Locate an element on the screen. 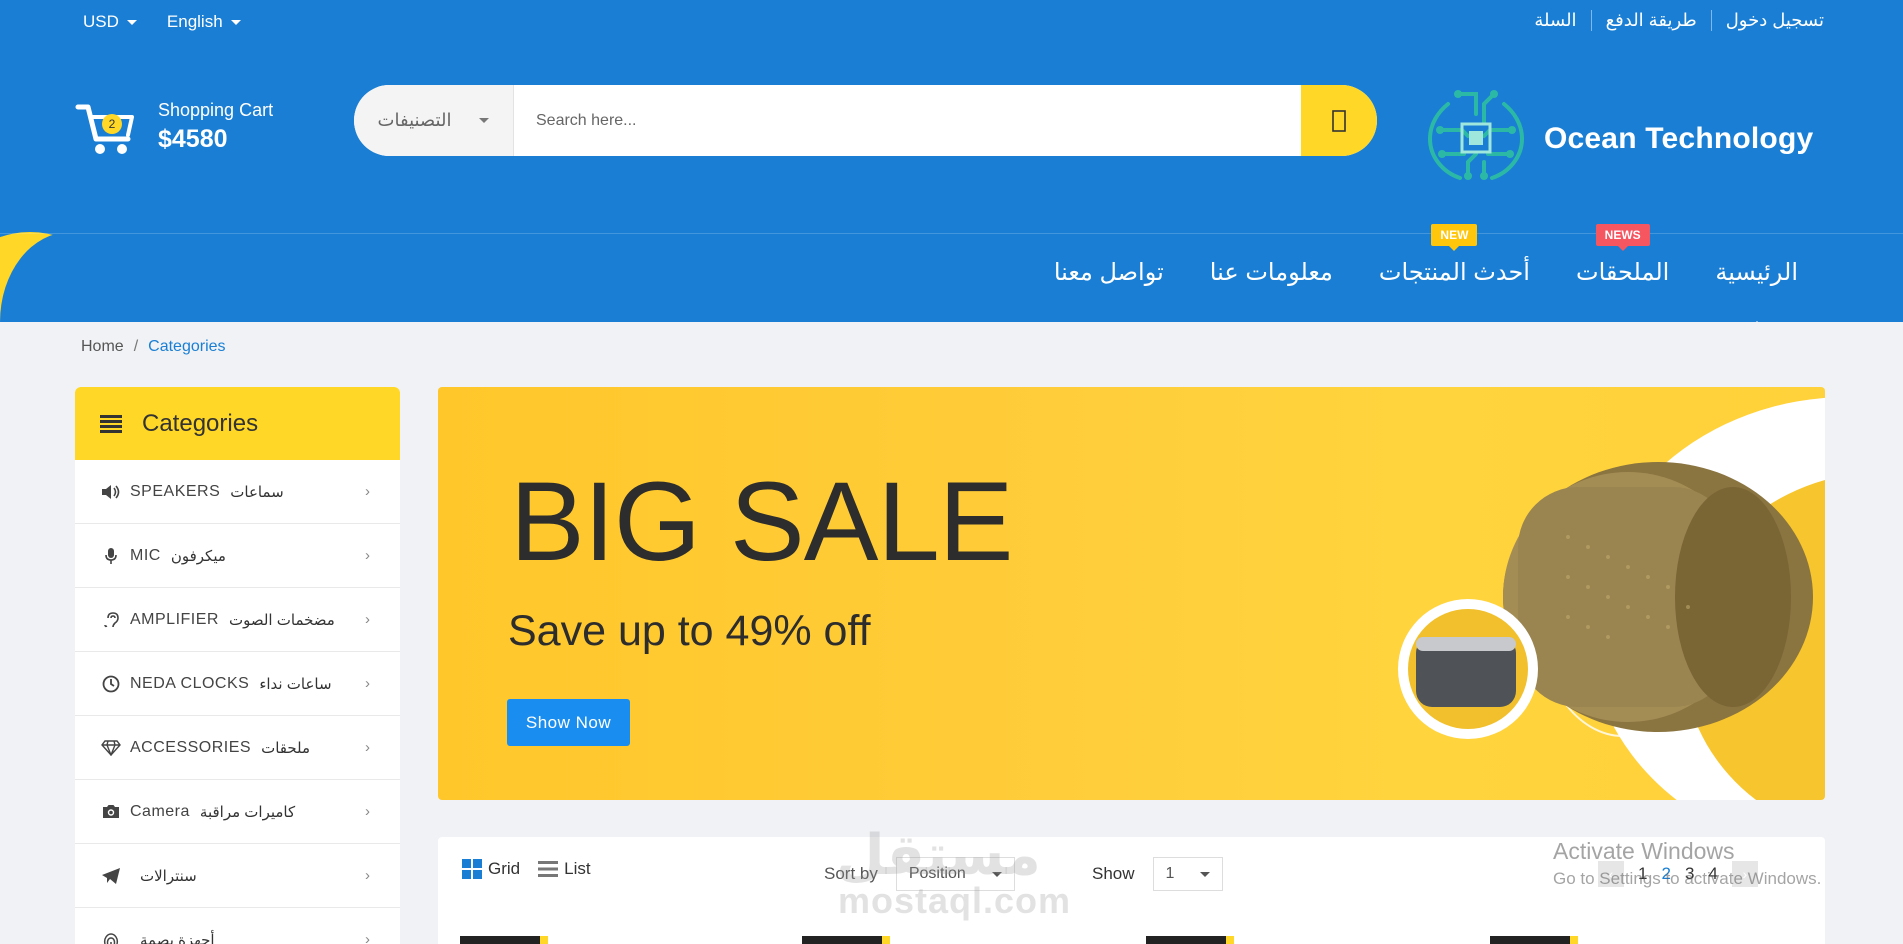  diamond-icon is located at coordinates (111, 747).